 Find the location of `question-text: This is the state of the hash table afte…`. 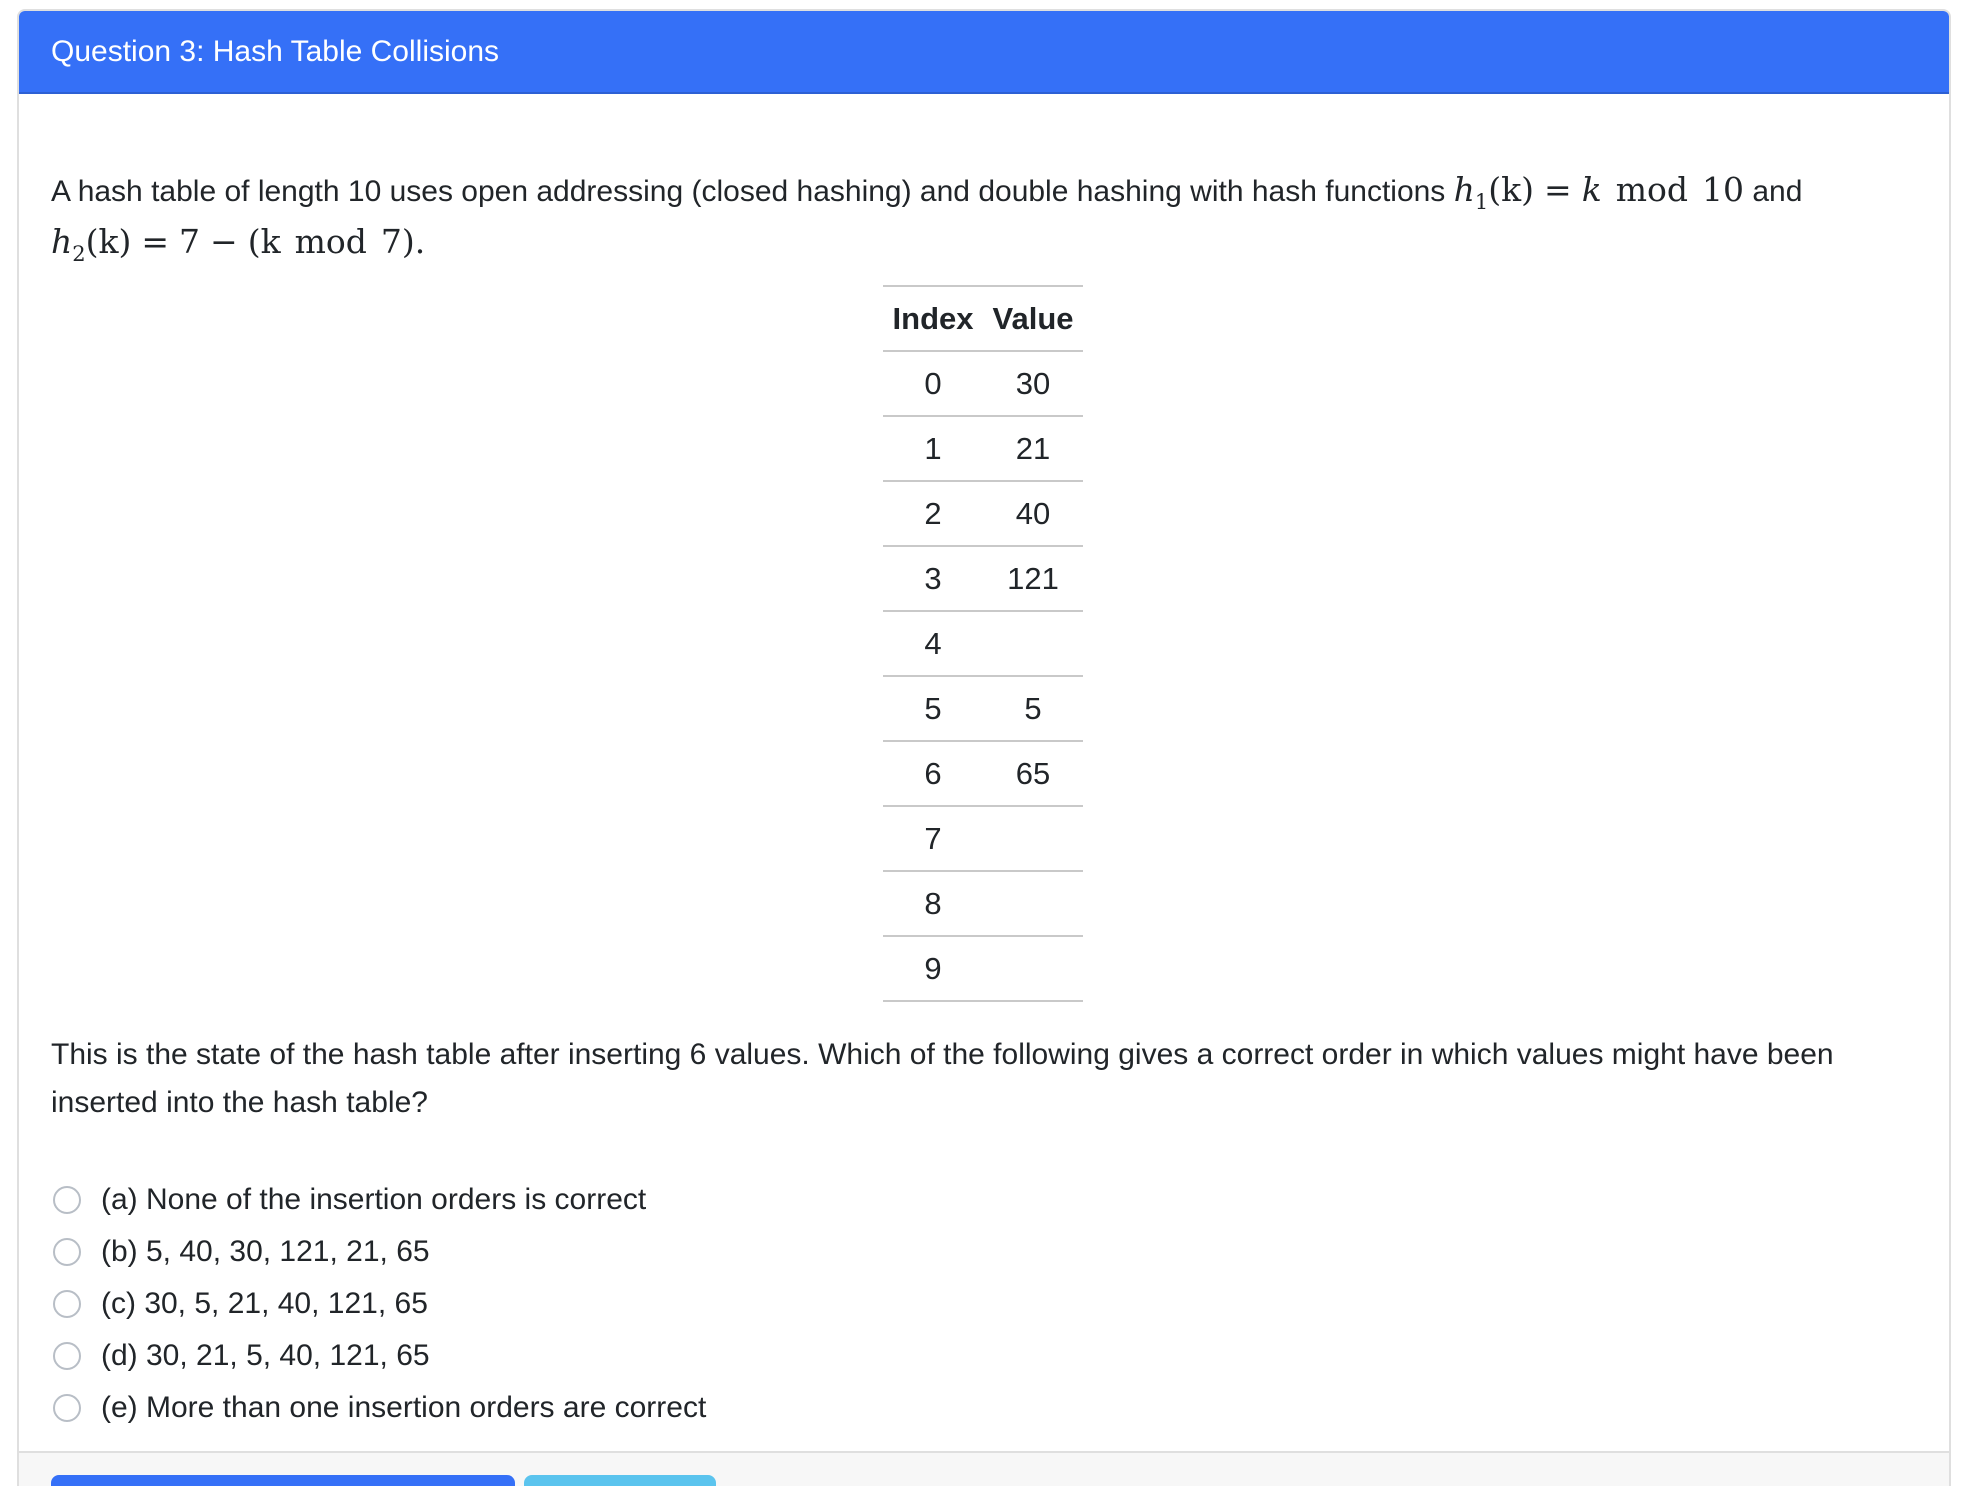

question-text: This is the state of the hash table afte… is located at coordinates (942, 1078).